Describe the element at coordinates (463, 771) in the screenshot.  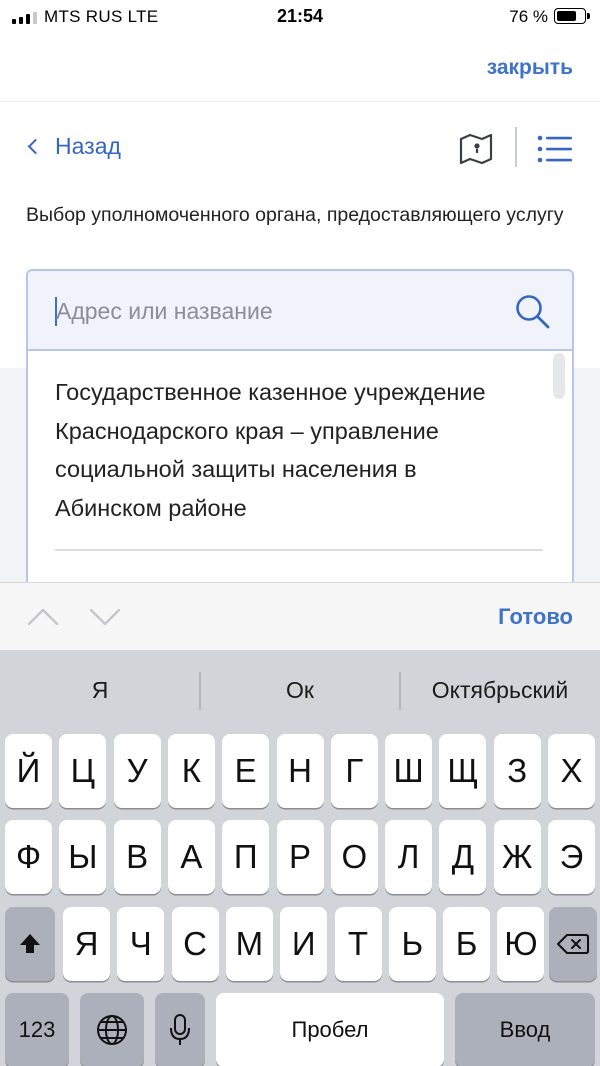
I see `key-9: Щ` at that location.